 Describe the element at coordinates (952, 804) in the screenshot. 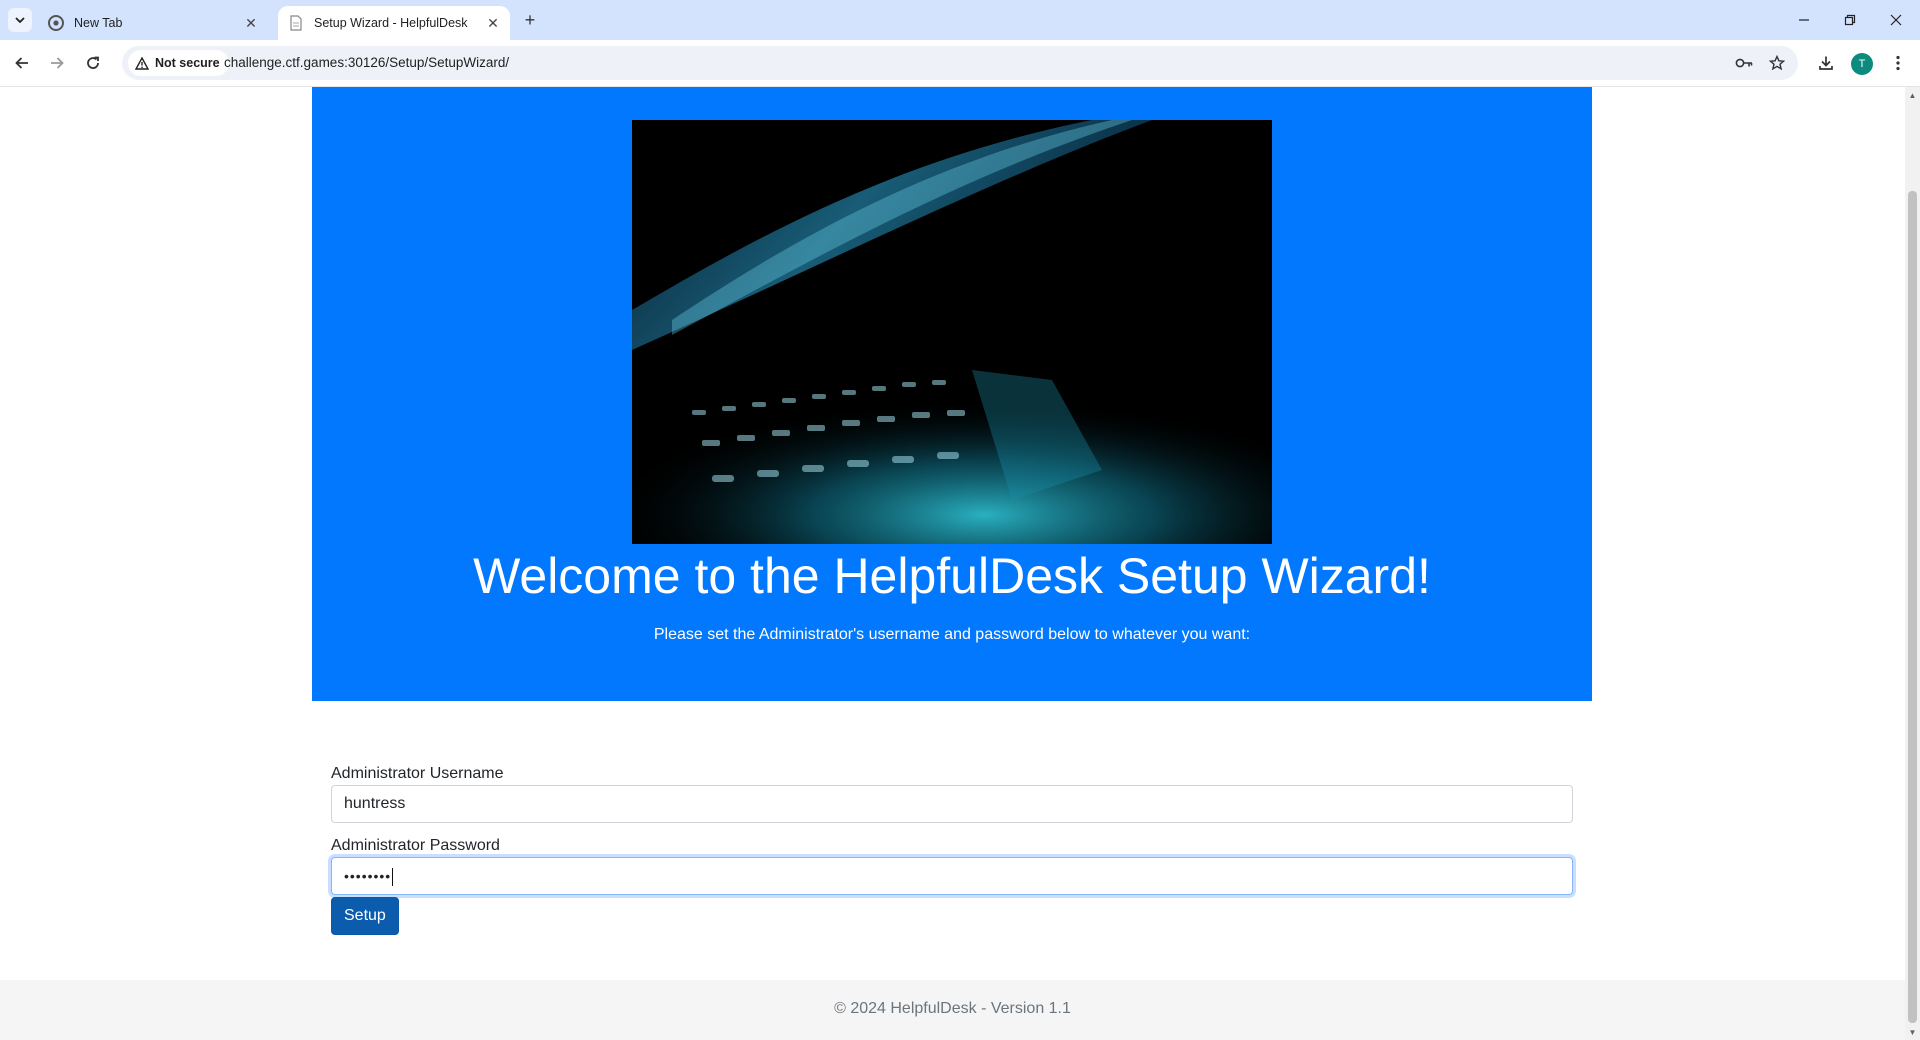

I see `username-field: huntress` at that location.